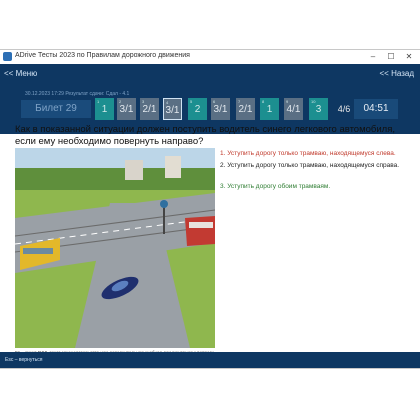  What do you see at coordinates (287, 101) in the screenshot?
I see `question-tile-number: 9` at bounding box center [287, 101].